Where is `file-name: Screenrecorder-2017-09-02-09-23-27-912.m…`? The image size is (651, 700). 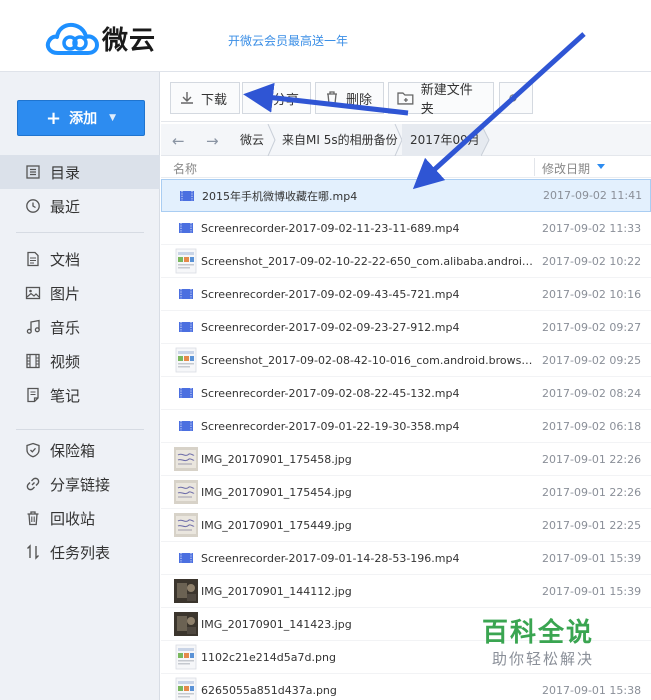 file-name: Screenrecorder-2017-09-02-09-23-27-912.m… is located at coordinates (367, 327).